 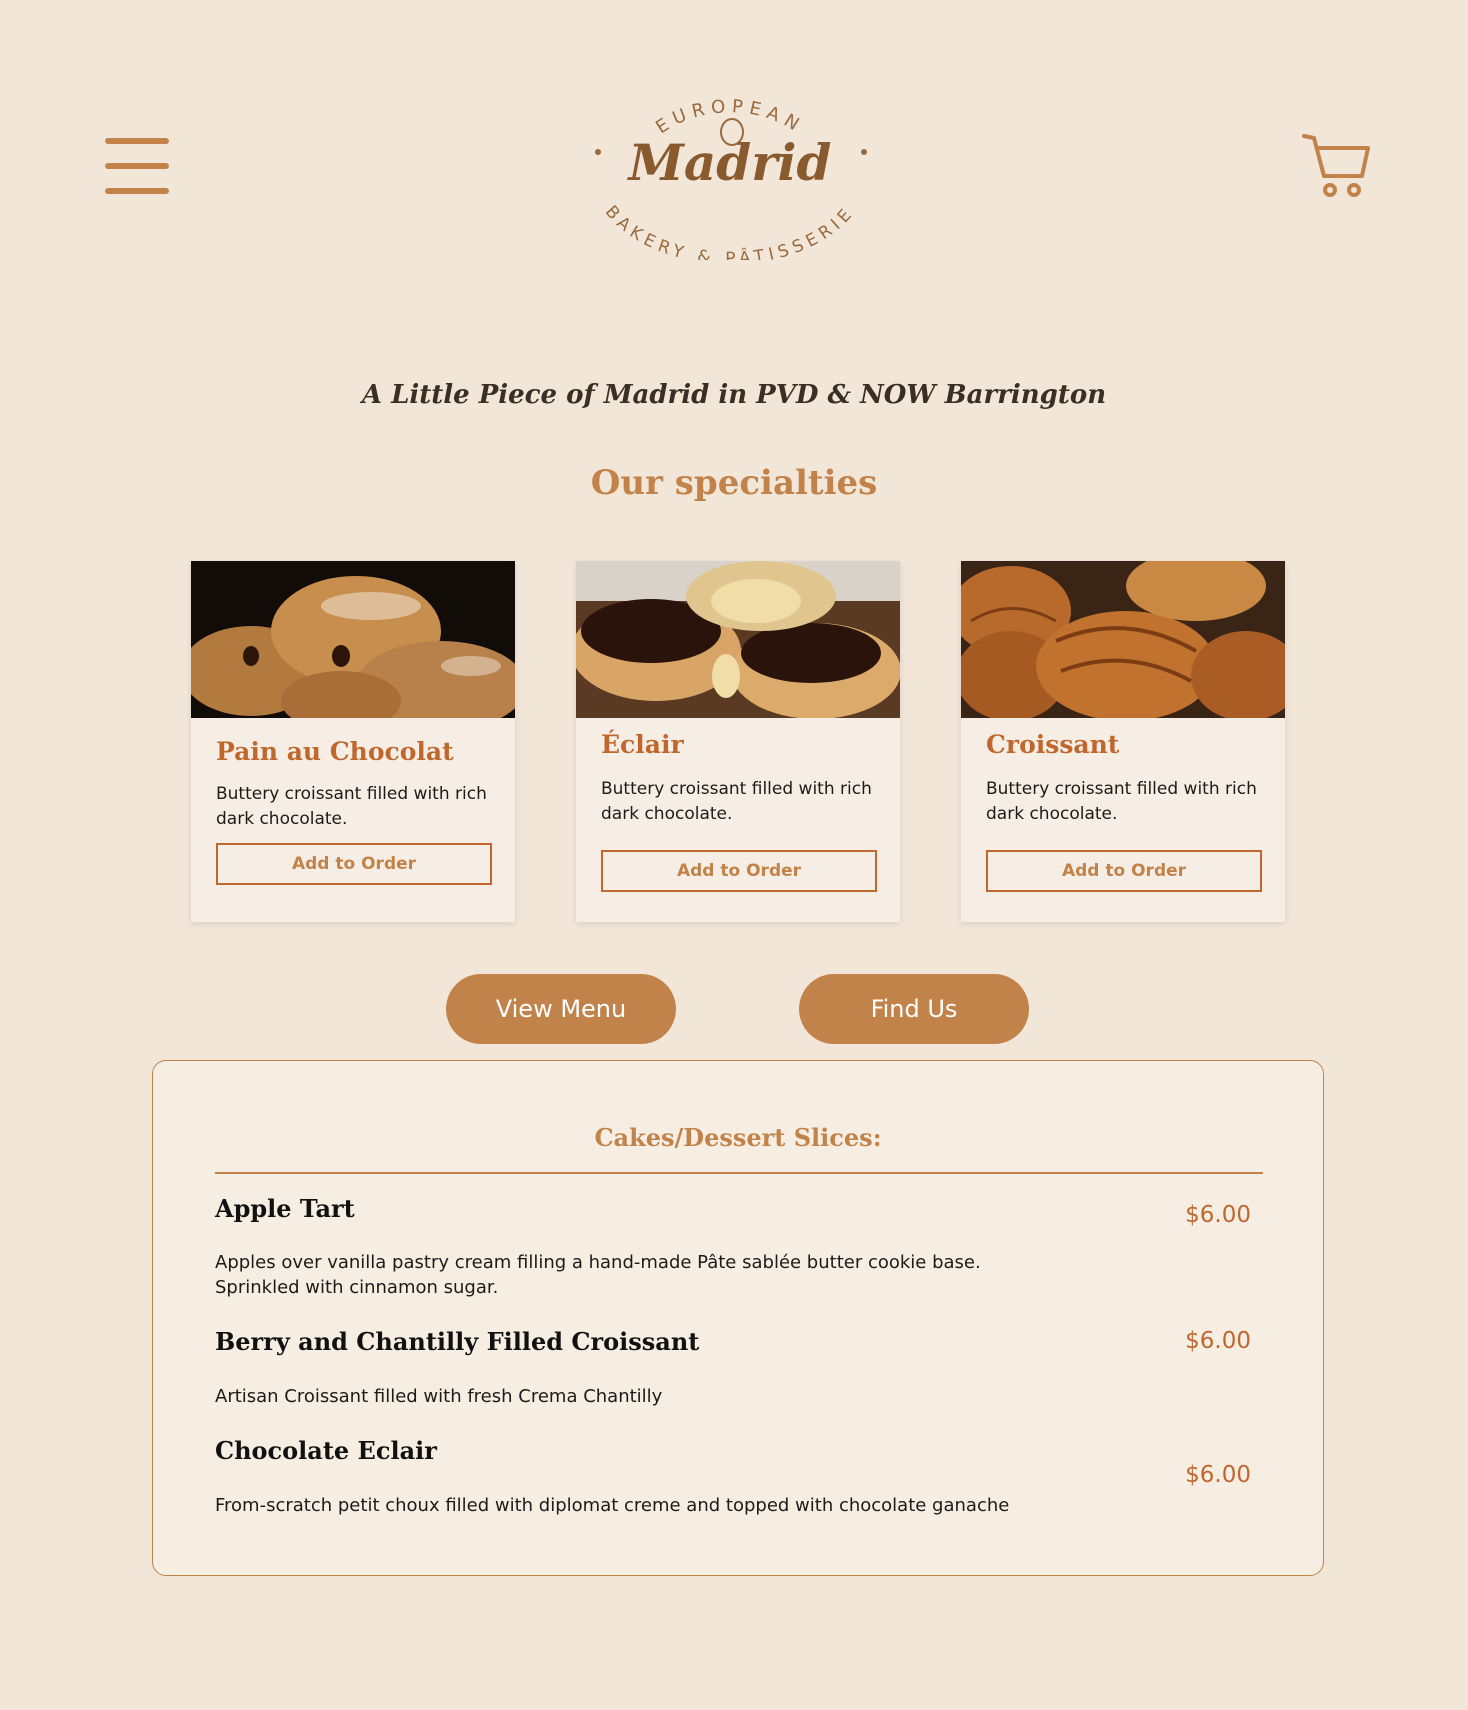 What do you see at coordinates (734, 483) in the screenshot?
I see `specialties-title: Our specialties` at bounding box center [734, 483].